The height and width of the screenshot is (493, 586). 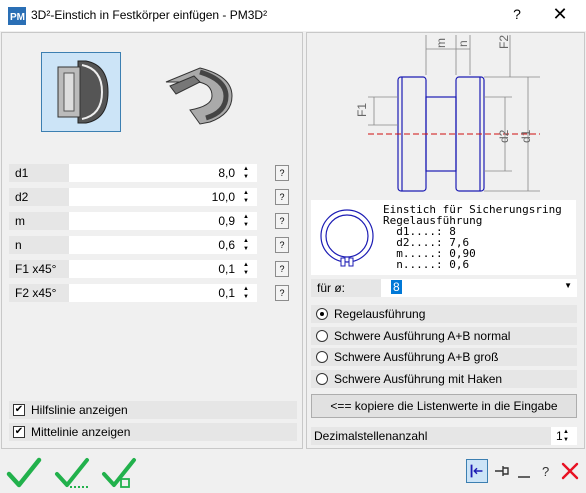 What do you see at coordinates (346, 288) in the screenshot?
I see `fuer-label: für ø:` at bounding box center [346, 288].